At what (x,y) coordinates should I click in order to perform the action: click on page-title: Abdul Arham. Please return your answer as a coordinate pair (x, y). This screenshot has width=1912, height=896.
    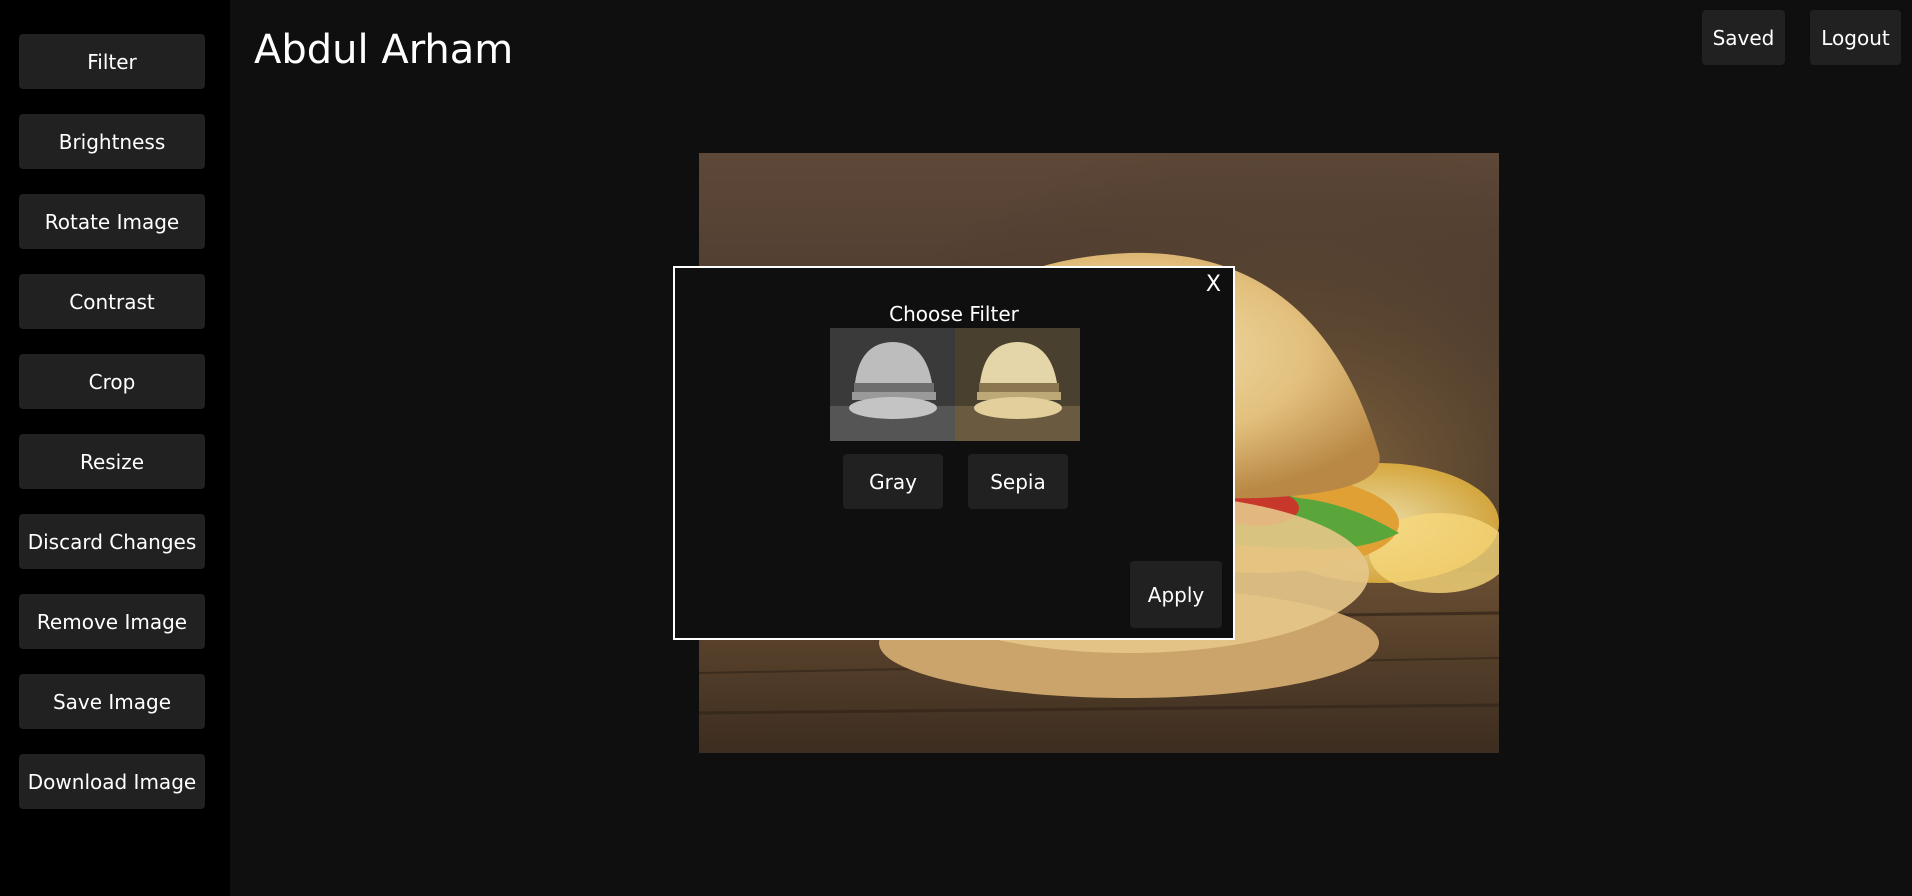
    Looking at the image, I should click on (384, 50).